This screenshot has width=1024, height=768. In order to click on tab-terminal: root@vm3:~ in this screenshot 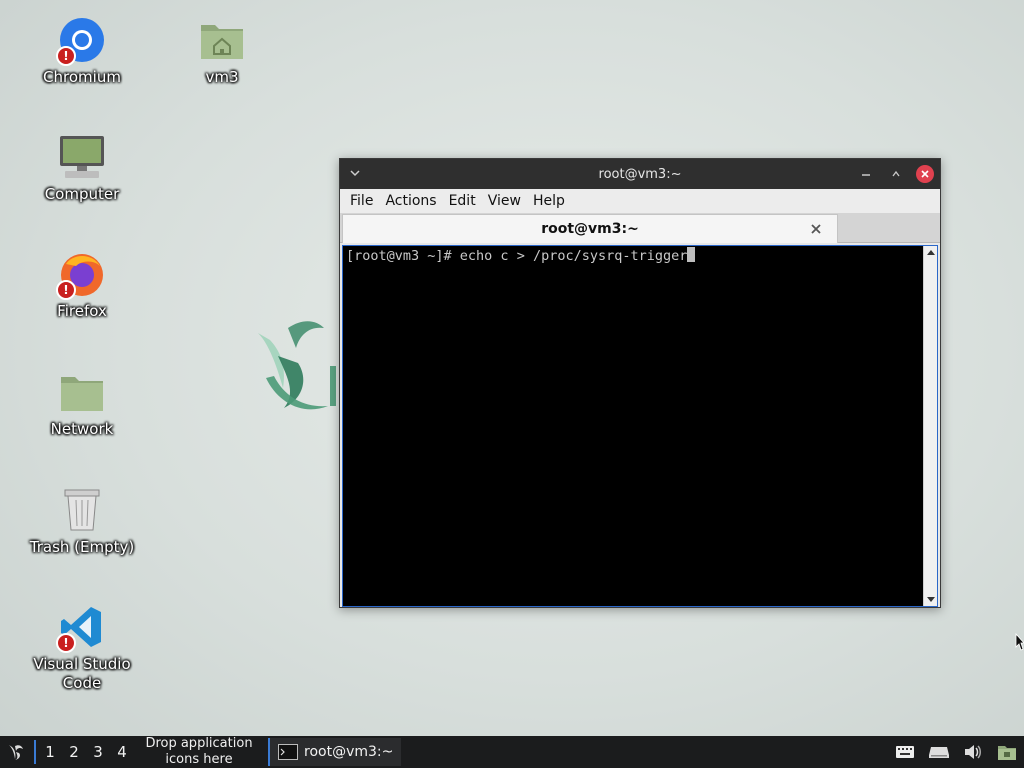, I will do `click(590, 228)`.